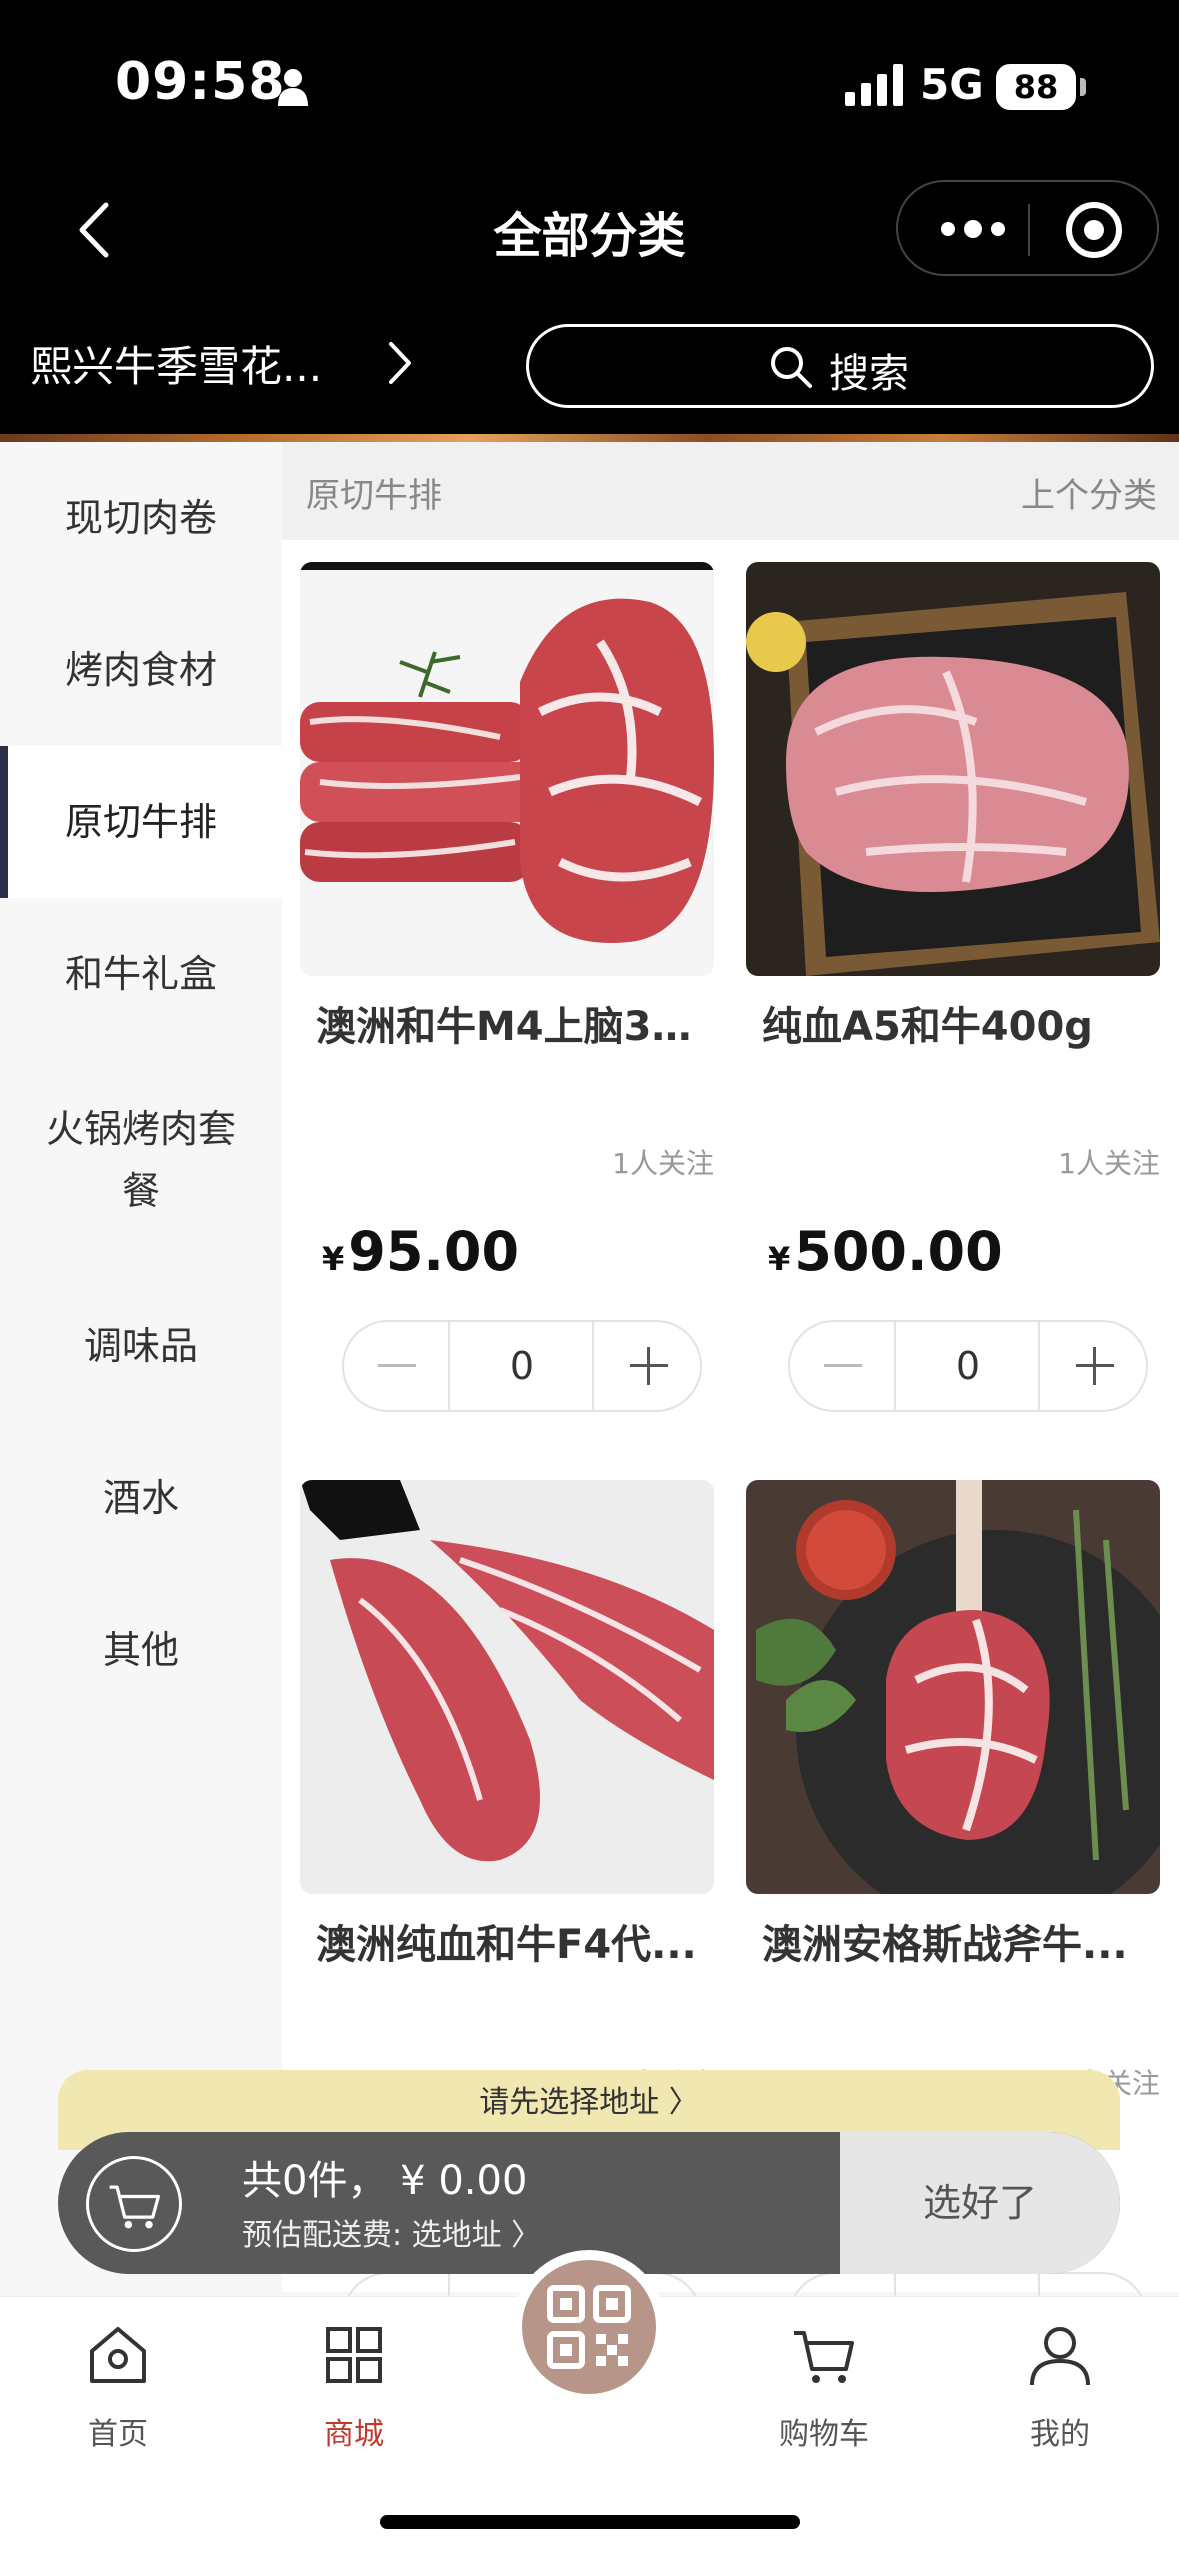  I want to click on signal-icon, so click(874, 85).